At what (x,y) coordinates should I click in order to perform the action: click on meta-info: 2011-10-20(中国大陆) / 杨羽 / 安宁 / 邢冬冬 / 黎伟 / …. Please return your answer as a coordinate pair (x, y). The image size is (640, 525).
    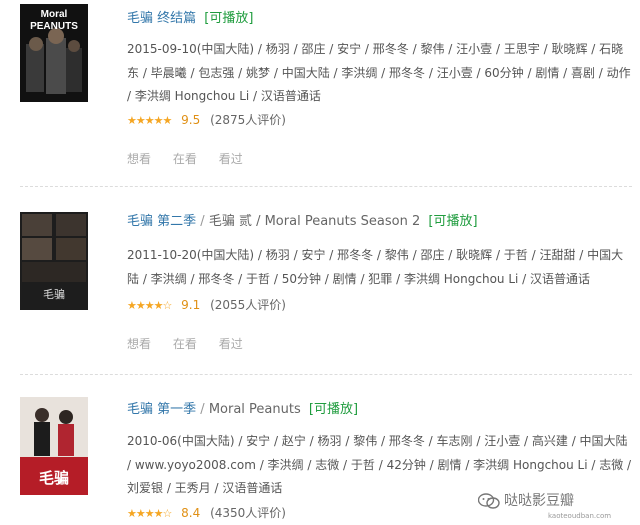
    Looking at the image, I should click on (375, 267).